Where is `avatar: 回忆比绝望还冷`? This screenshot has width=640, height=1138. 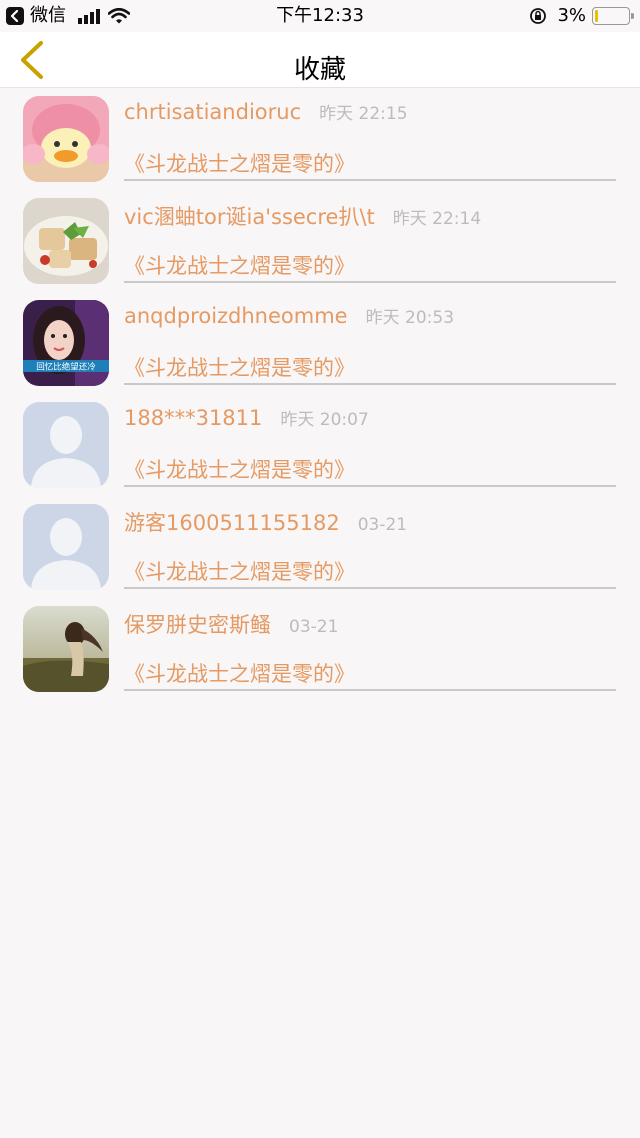 avatar: 回忆比绝望还冷 is located at coordinates (66, 343).